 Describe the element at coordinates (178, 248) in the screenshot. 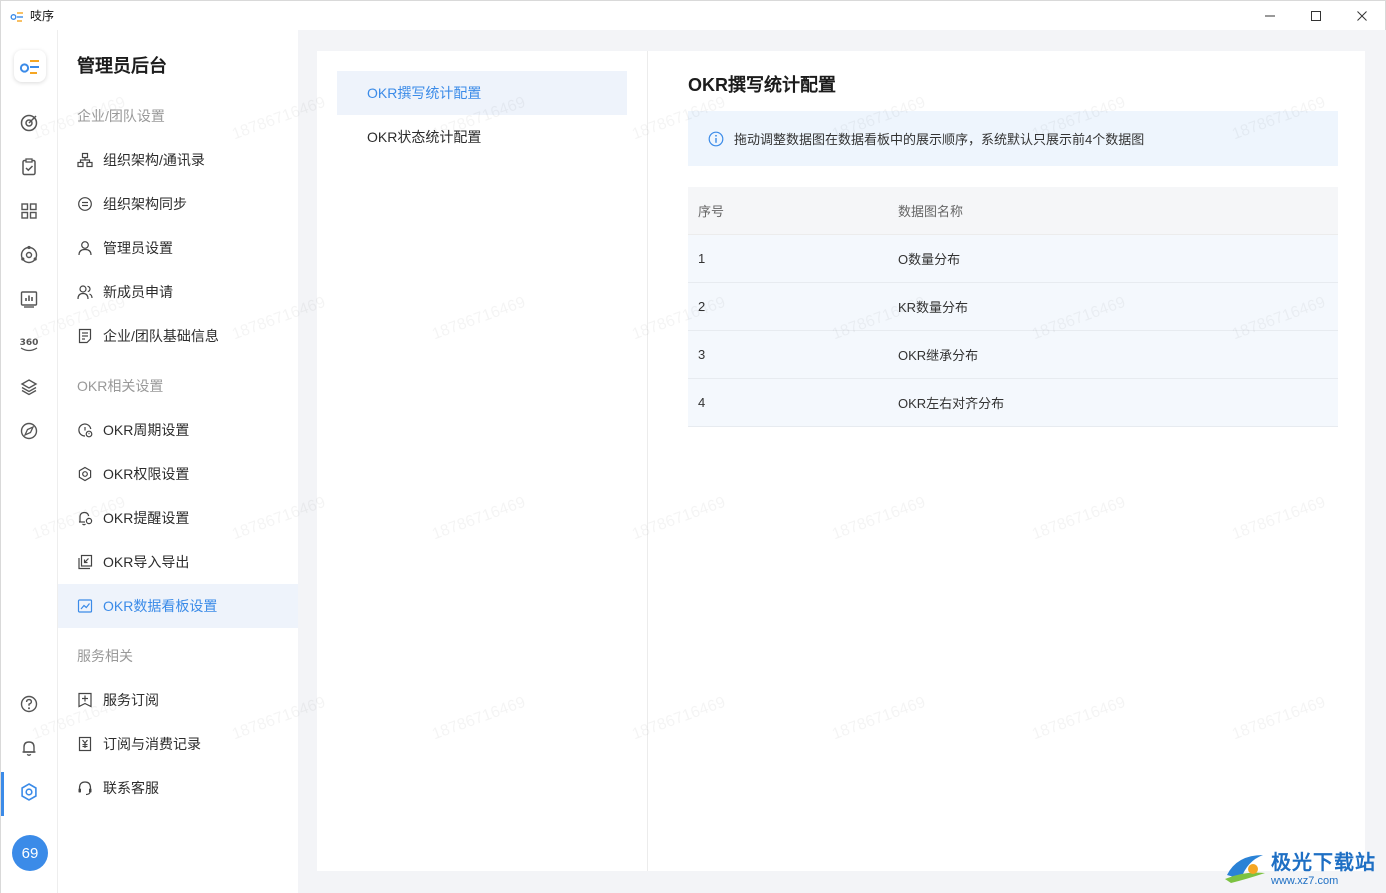

I see `nav-item-admin-settings: 管理员设置` at that location.